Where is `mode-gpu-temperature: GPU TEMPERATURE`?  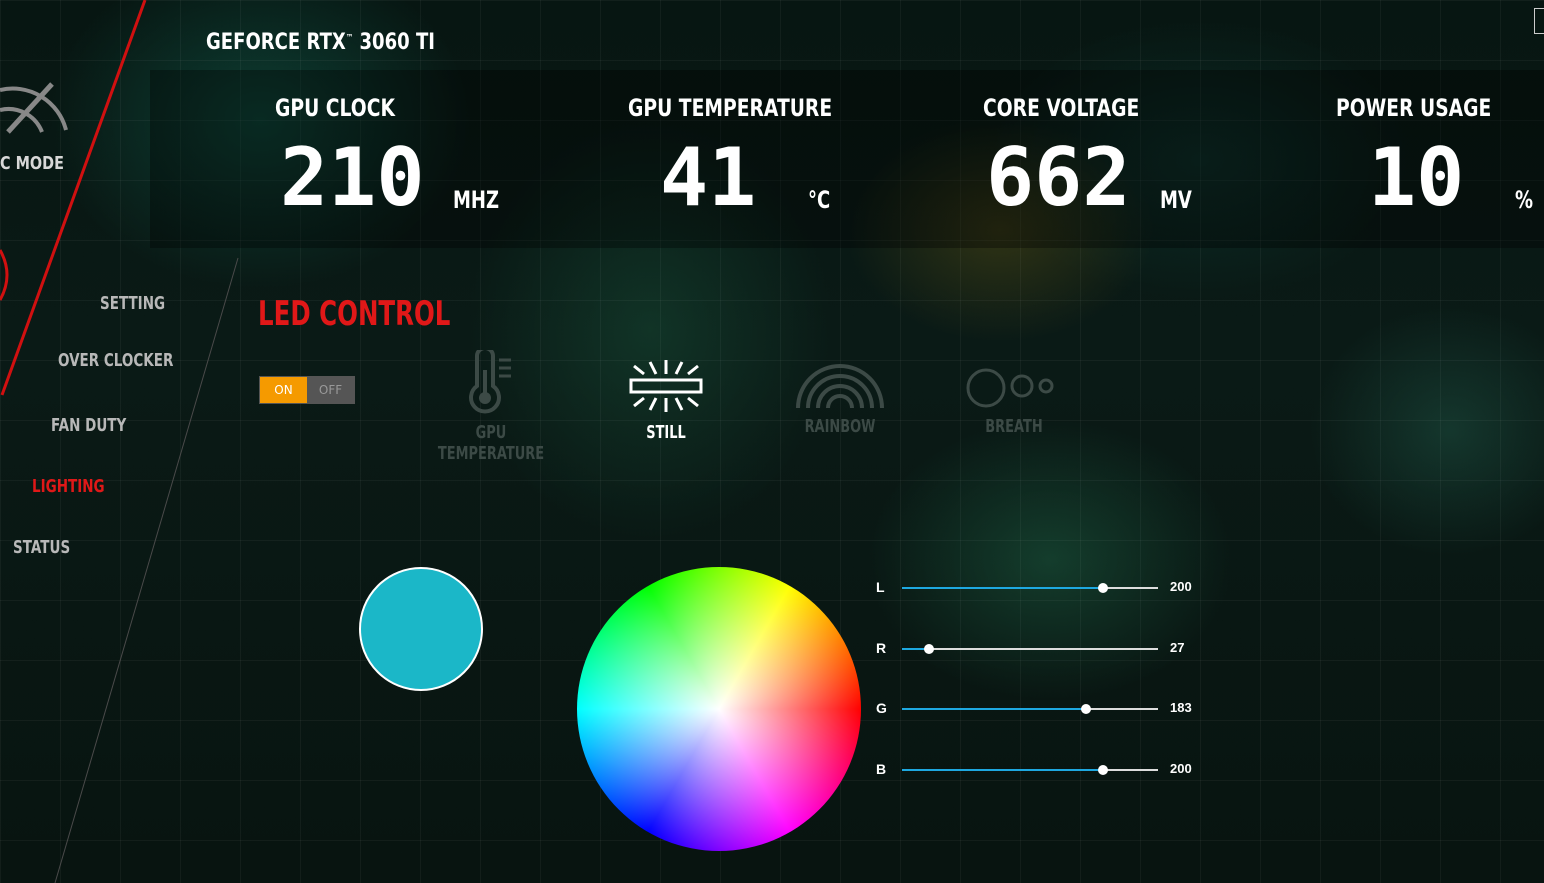
mode-gpu-temperature: GPU TEMPERATURE is located at coordinates (491, 407).